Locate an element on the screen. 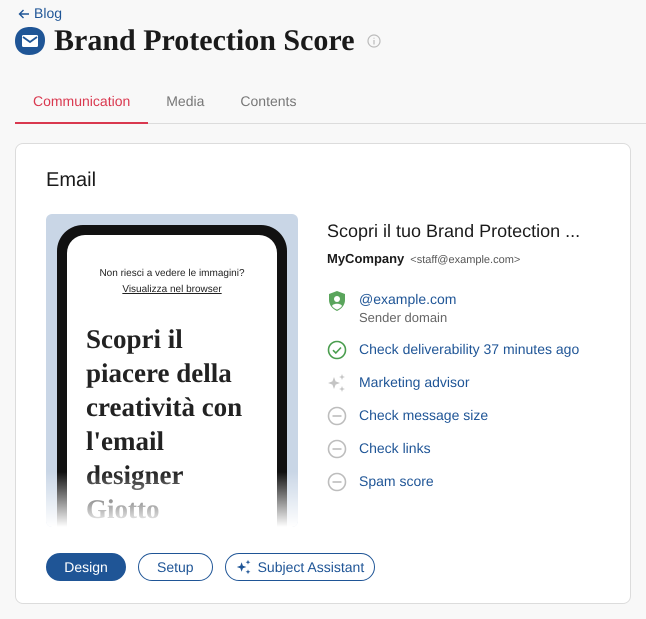  browser-link: Visualizza nel browser is located at coordinates (172, 289).